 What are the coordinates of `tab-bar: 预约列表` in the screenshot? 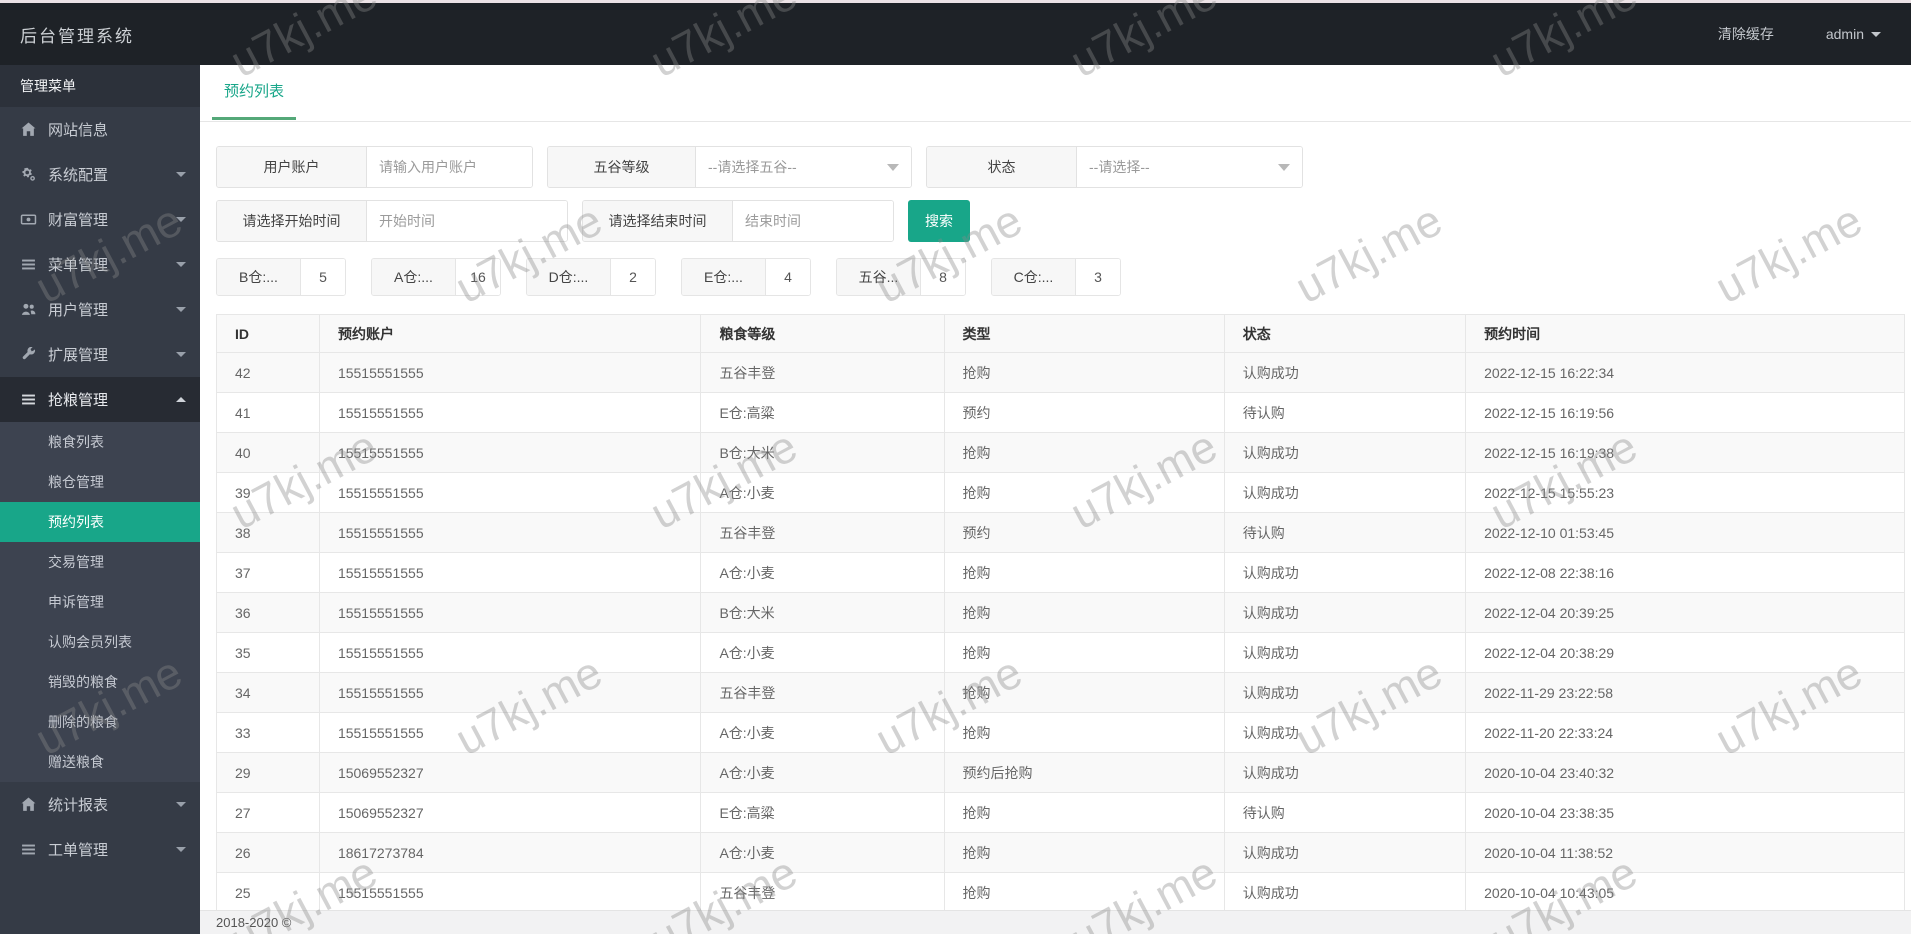 It's located at (1055, 93).